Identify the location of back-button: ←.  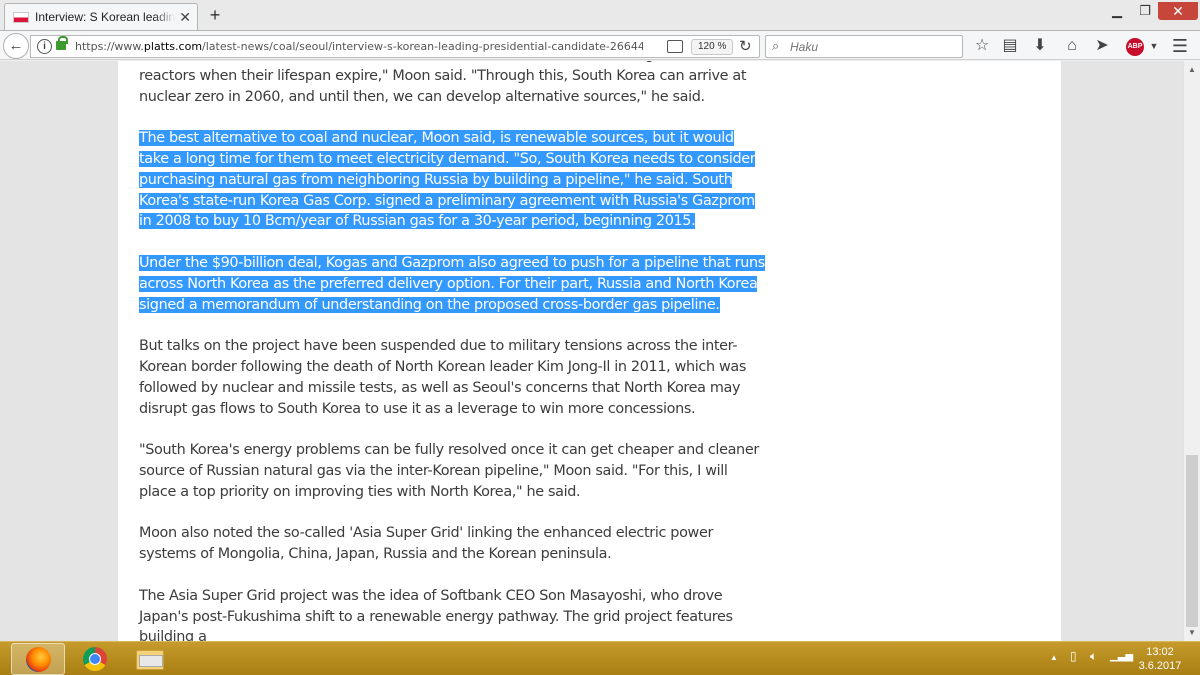
(16, 46).